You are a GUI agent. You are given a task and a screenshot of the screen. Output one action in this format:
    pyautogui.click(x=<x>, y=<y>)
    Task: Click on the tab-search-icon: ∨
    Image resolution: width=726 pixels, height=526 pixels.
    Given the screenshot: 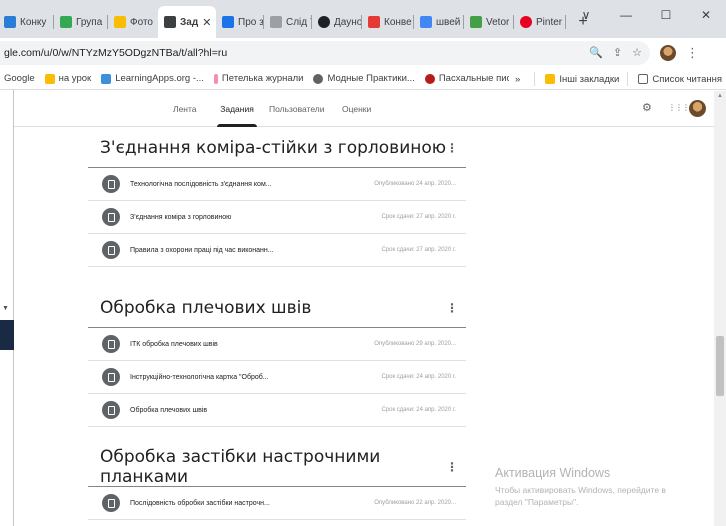 What is the action you would take?
    pyautogui.click(x=586, y=15)
    